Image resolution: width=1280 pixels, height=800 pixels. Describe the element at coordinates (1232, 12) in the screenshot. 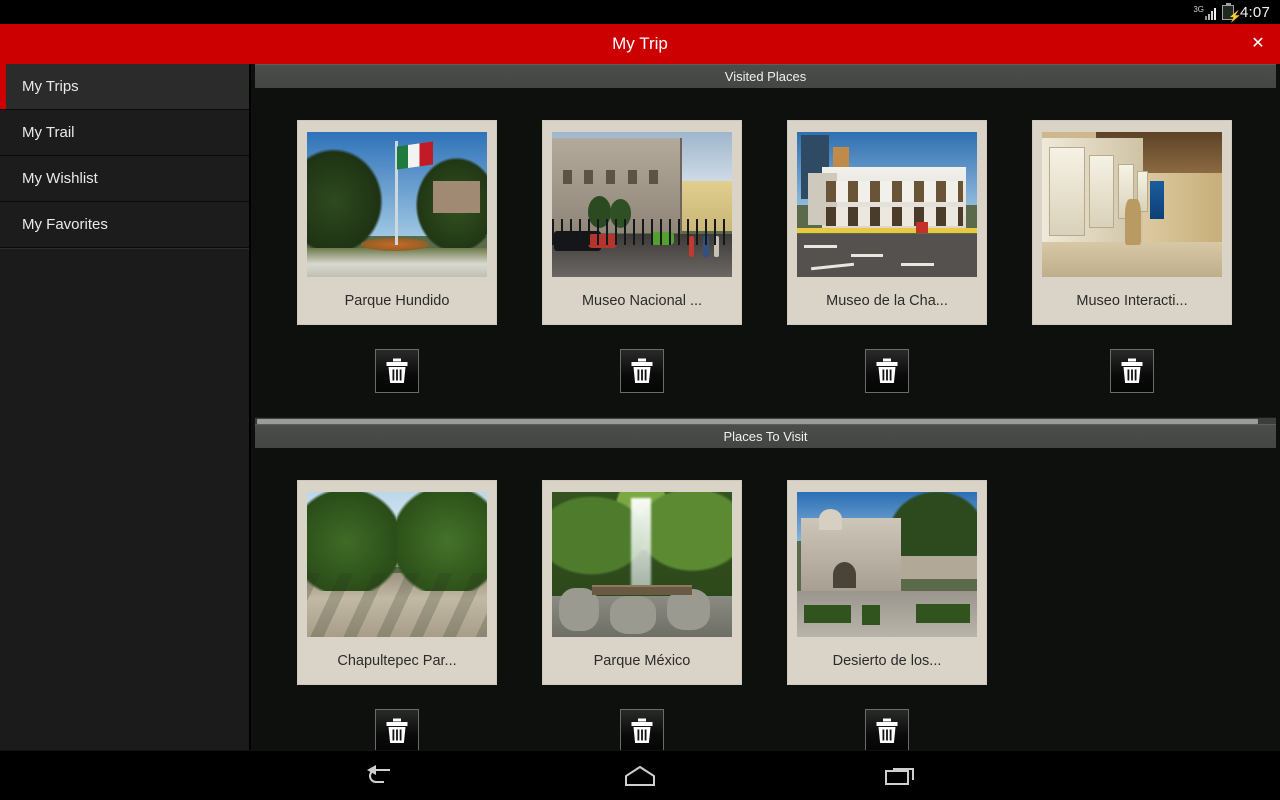

I see `battery-charging-icon: ⚡` at that location.